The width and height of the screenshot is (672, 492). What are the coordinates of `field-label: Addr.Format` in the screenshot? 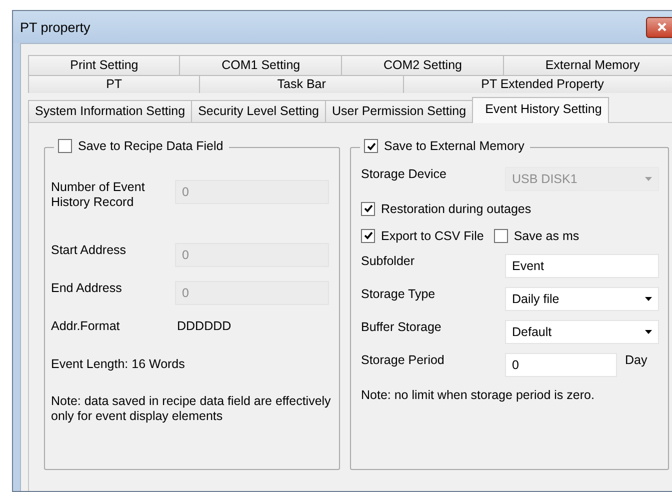 It's located at (86, 326).